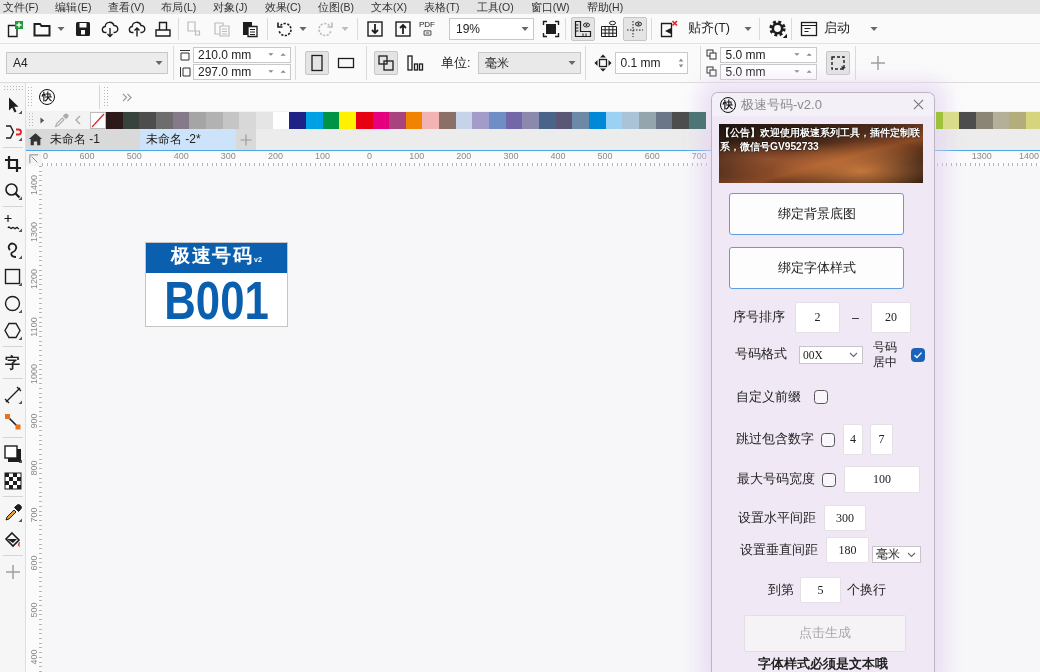  I want to click on end-number-field: 20, so click(890, 317).